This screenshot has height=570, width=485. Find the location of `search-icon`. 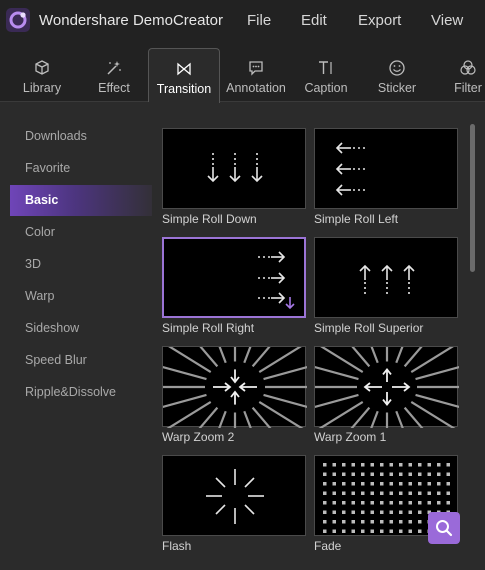

search-icon is located at coordinates (444, 528).